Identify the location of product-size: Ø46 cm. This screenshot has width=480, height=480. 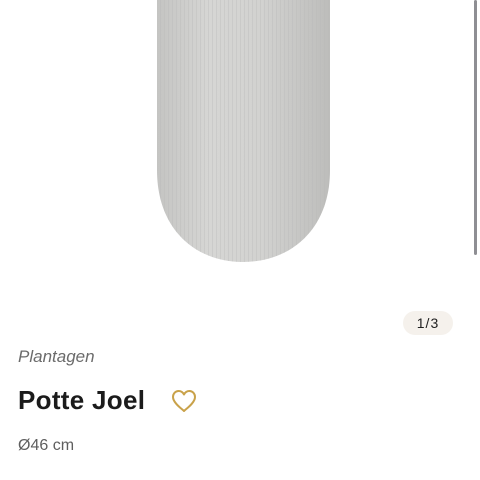
(46, 445).